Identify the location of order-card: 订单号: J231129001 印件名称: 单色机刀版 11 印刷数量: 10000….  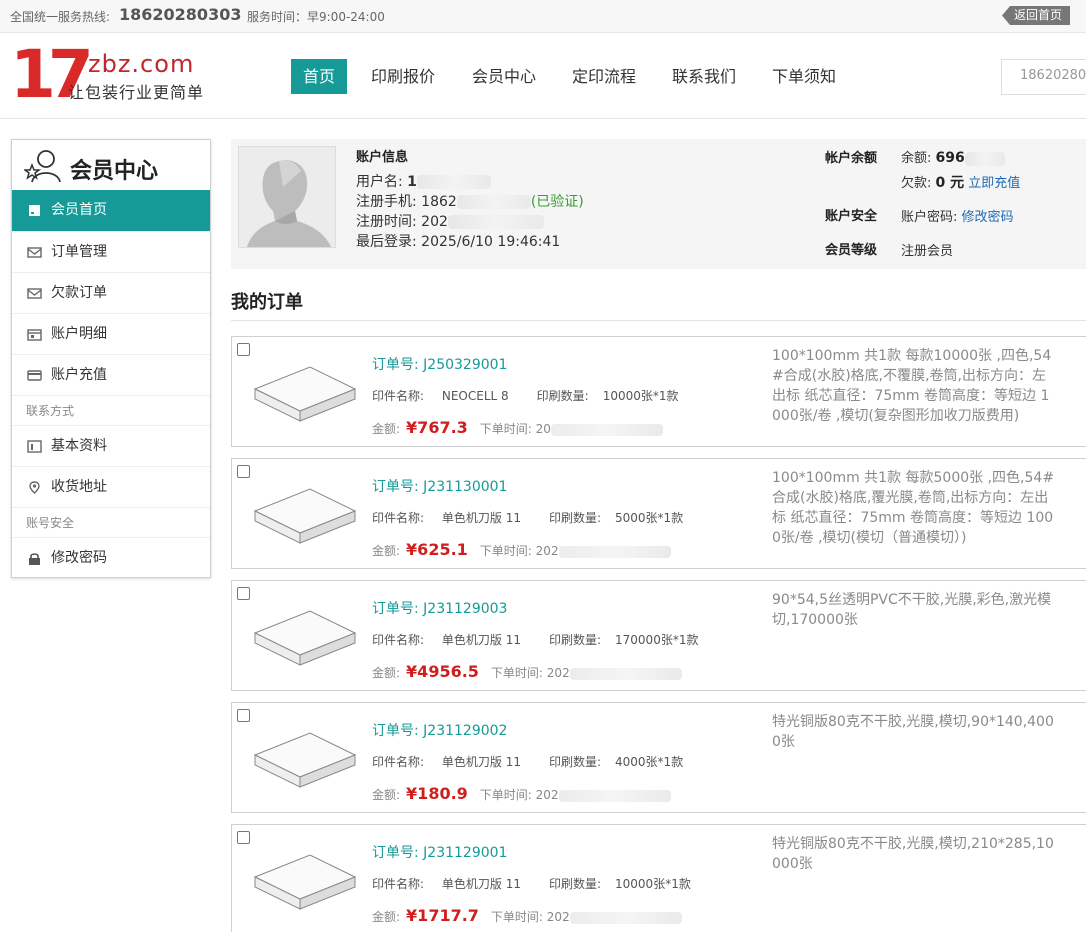
(658, 878).